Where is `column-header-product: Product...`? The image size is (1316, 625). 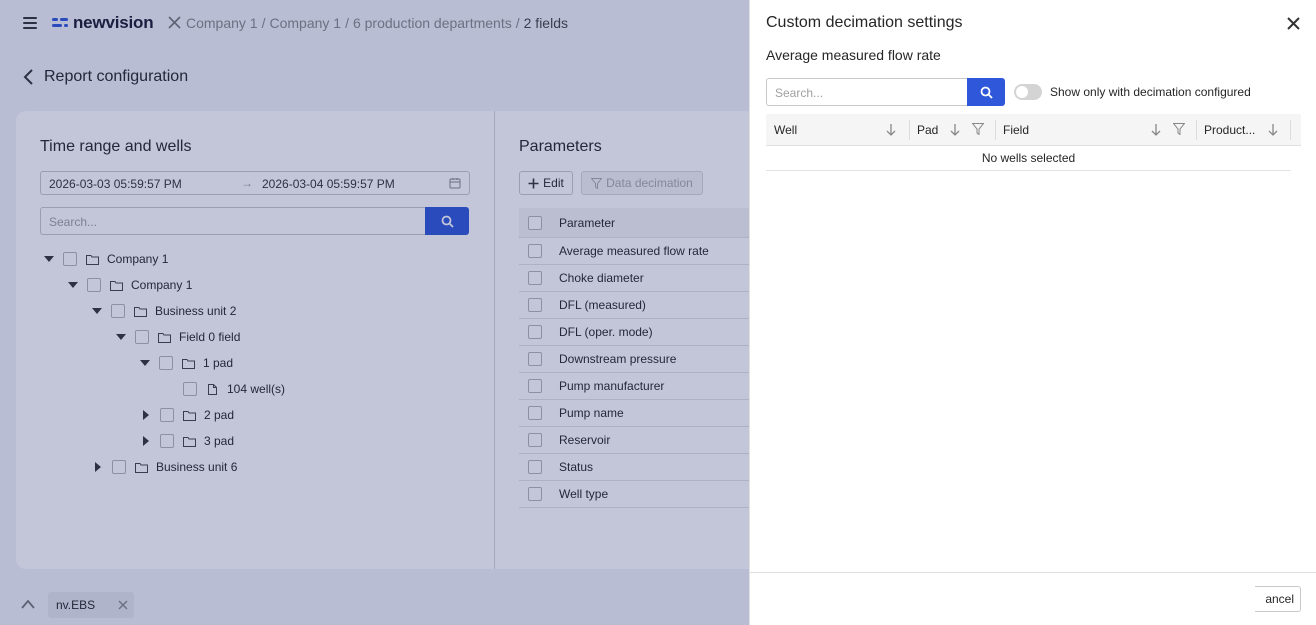
column-header-product: Product... is located at coordinates (1231, 130).